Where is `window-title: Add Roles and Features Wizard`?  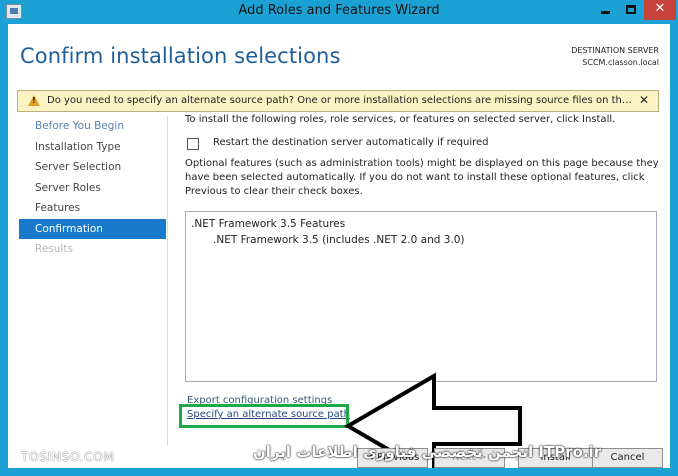 window-title: Add Roles and Features Wizard is located at coordinates (339, 10).